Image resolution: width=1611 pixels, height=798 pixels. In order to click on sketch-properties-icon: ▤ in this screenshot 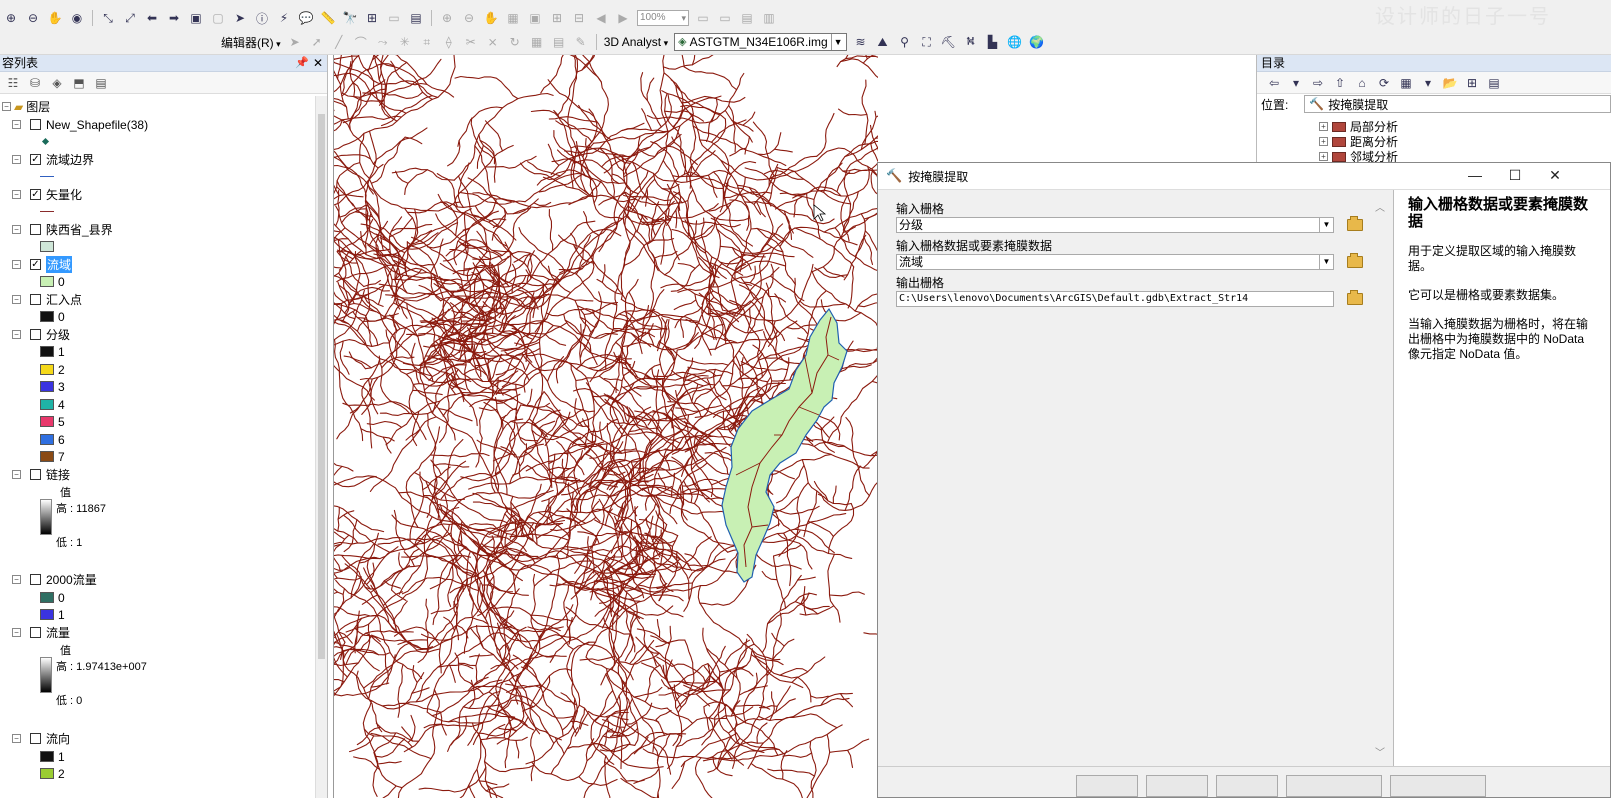, I will do `click(559, 42)`.